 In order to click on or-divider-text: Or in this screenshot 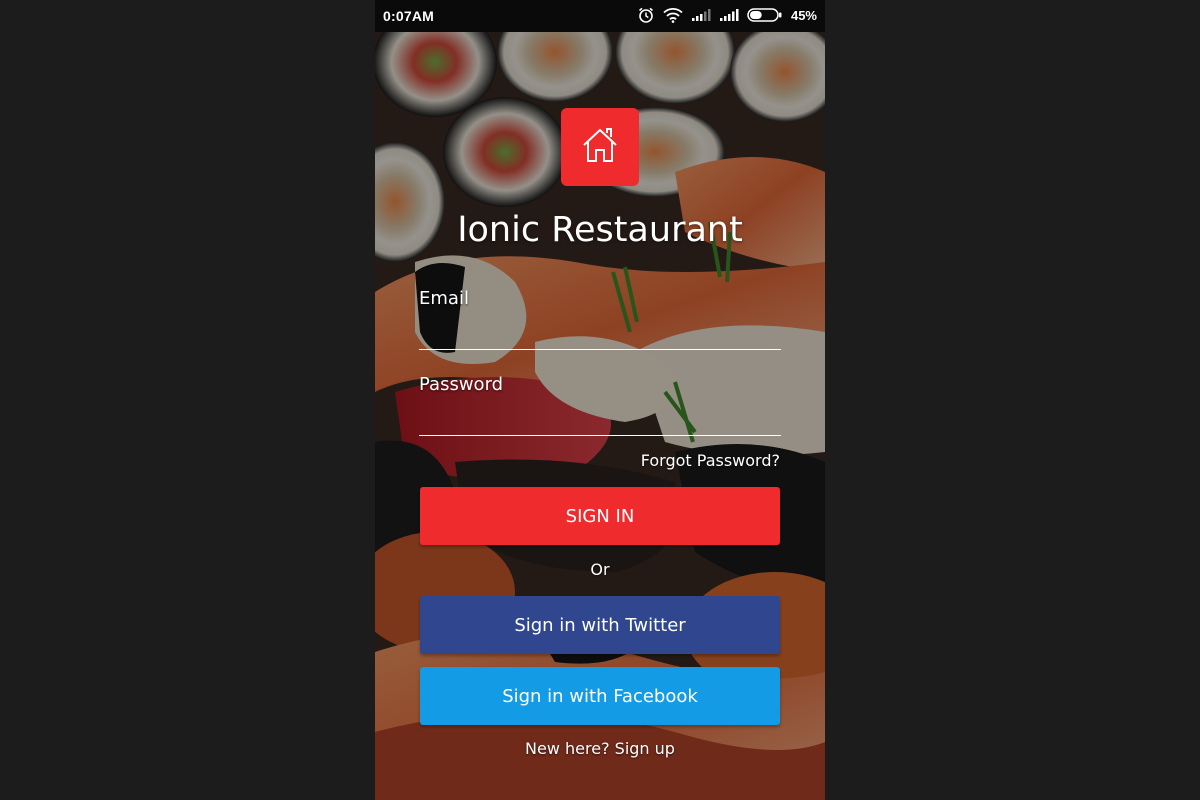, I will do `click(600, 569)`.